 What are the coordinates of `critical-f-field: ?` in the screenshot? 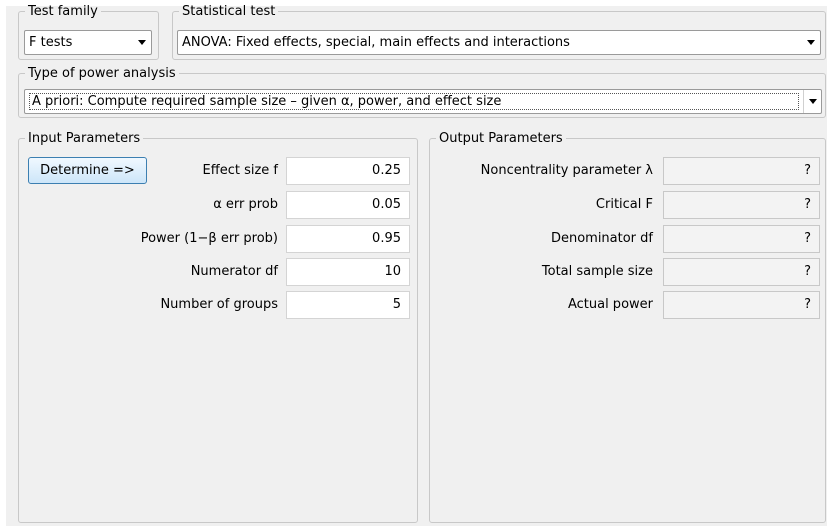 It's located at (741, 205).